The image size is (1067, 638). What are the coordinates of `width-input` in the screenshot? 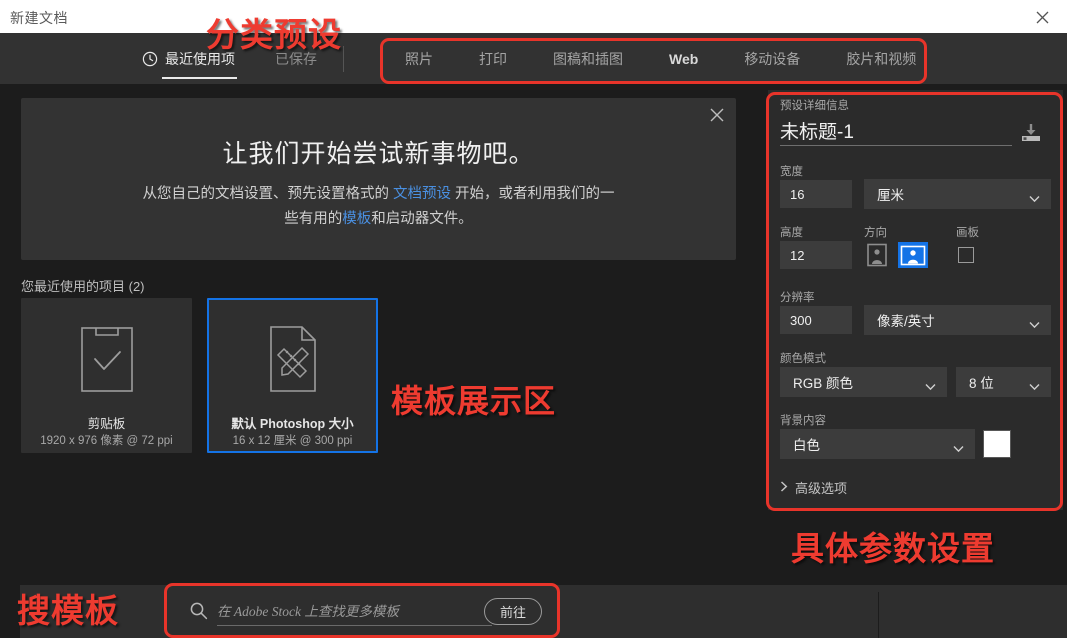 It's located at (816, 194).